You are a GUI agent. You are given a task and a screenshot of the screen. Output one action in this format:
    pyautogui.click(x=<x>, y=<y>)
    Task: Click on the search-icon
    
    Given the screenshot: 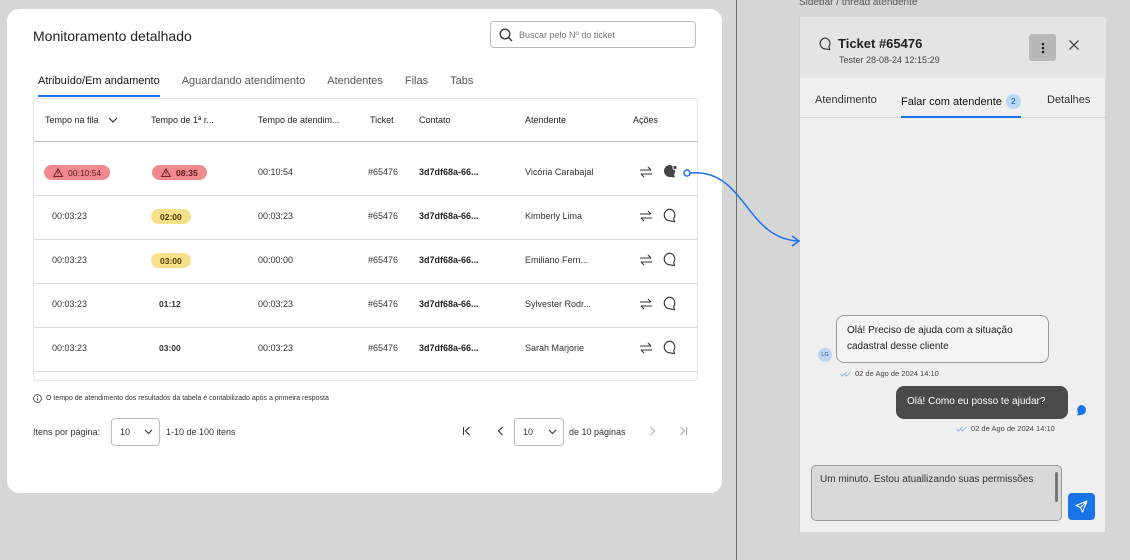 What is the action you would take?
    pyautogui.click(x=506, y=34)
    